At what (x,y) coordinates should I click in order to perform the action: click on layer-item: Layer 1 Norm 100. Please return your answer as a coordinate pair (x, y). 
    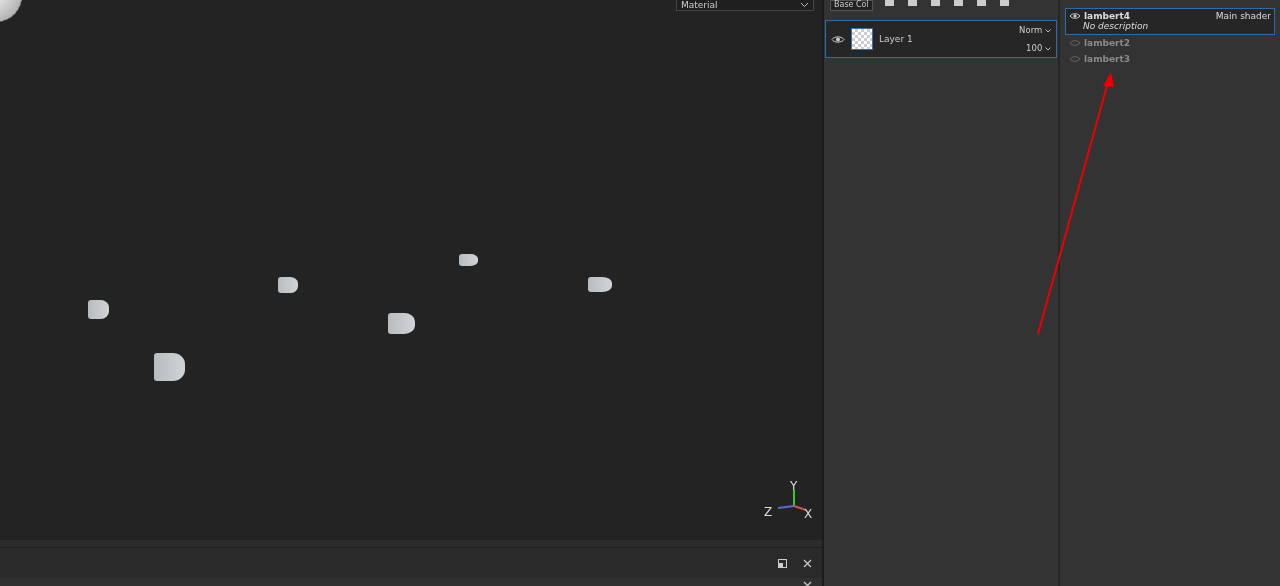
    Looking at the image, I should click on (941, 39).